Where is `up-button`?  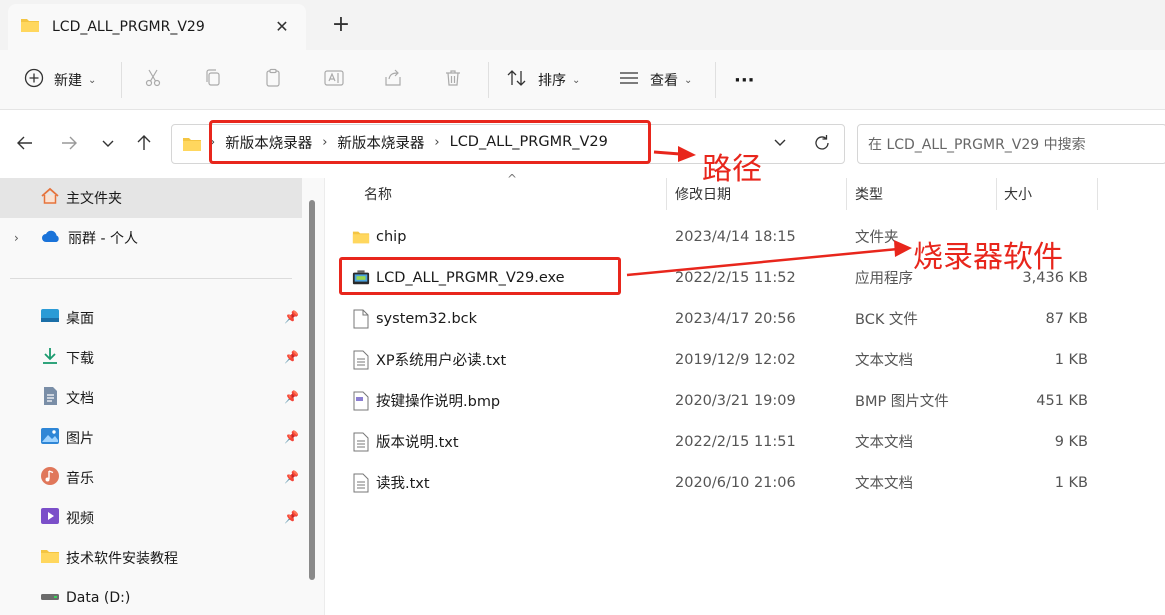 up-button is located at coordinates (144, 143).